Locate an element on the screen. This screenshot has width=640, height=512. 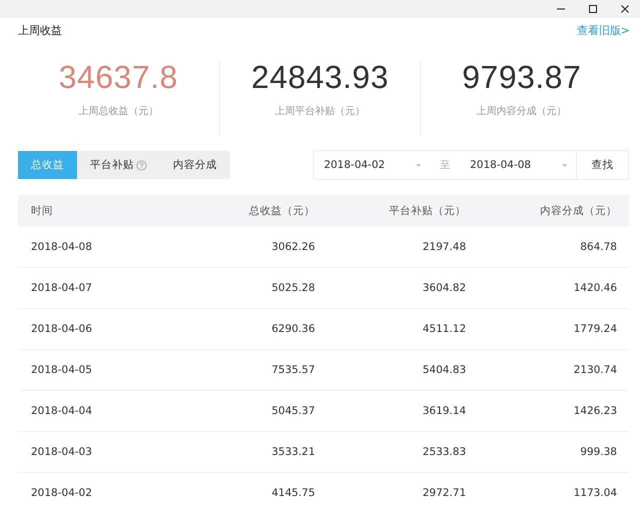
stat-label: 上周总收益（元） is located at coordinates (118, 111).